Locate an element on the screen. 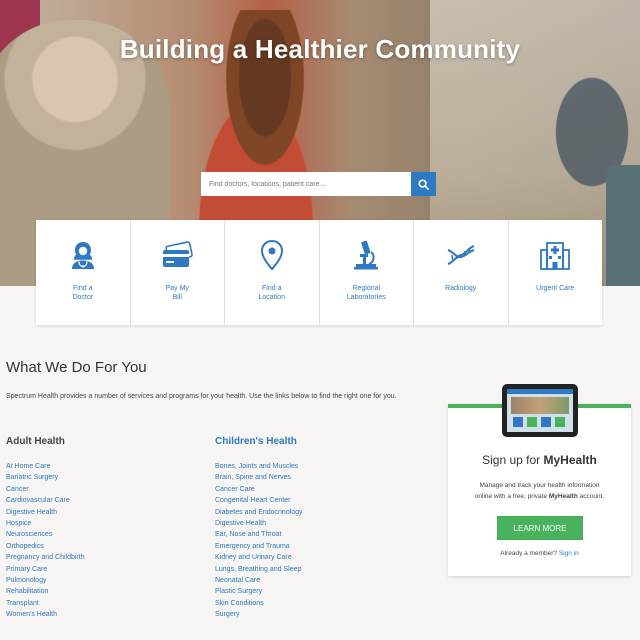  adult-health-link: Pregnancy and Childbirth is located at coordinates (45, 557).